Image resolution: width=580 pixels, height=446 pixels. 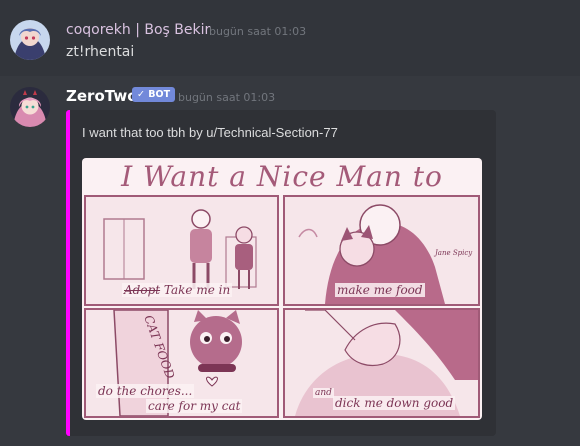 What do you see at coordinates (30, 107) in the screenshot?
I see `bot-avatar` at bounding box center [30, 107].